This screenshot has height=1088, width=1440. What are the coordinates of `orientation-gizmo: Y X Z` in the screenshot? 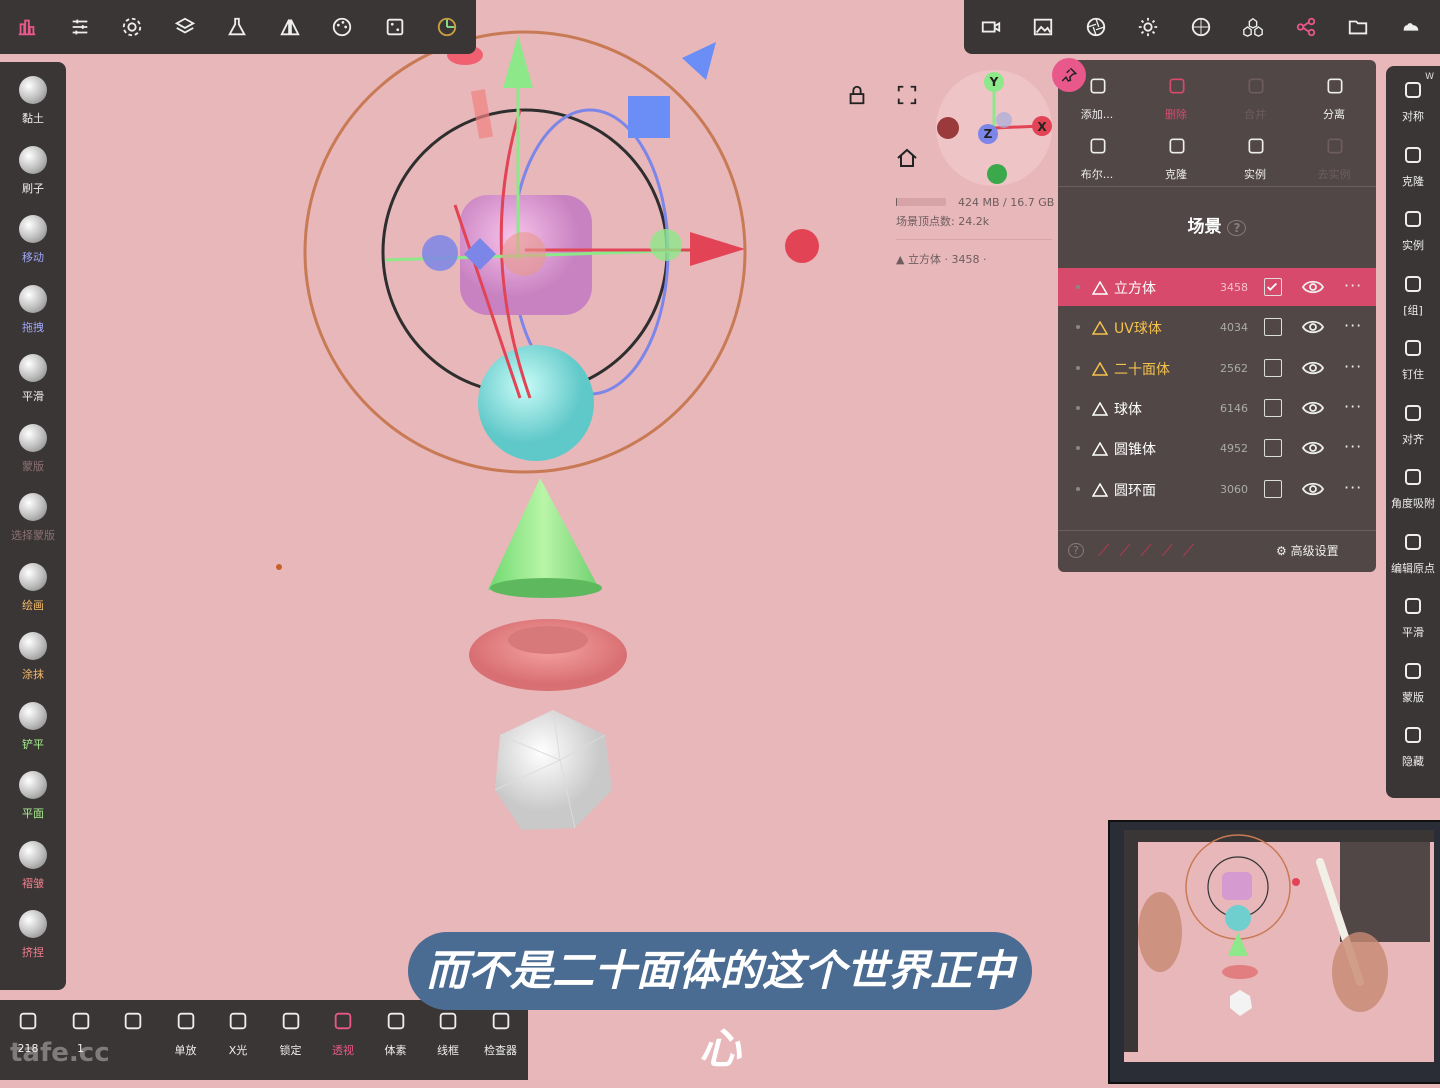 It's located at (995, 128).